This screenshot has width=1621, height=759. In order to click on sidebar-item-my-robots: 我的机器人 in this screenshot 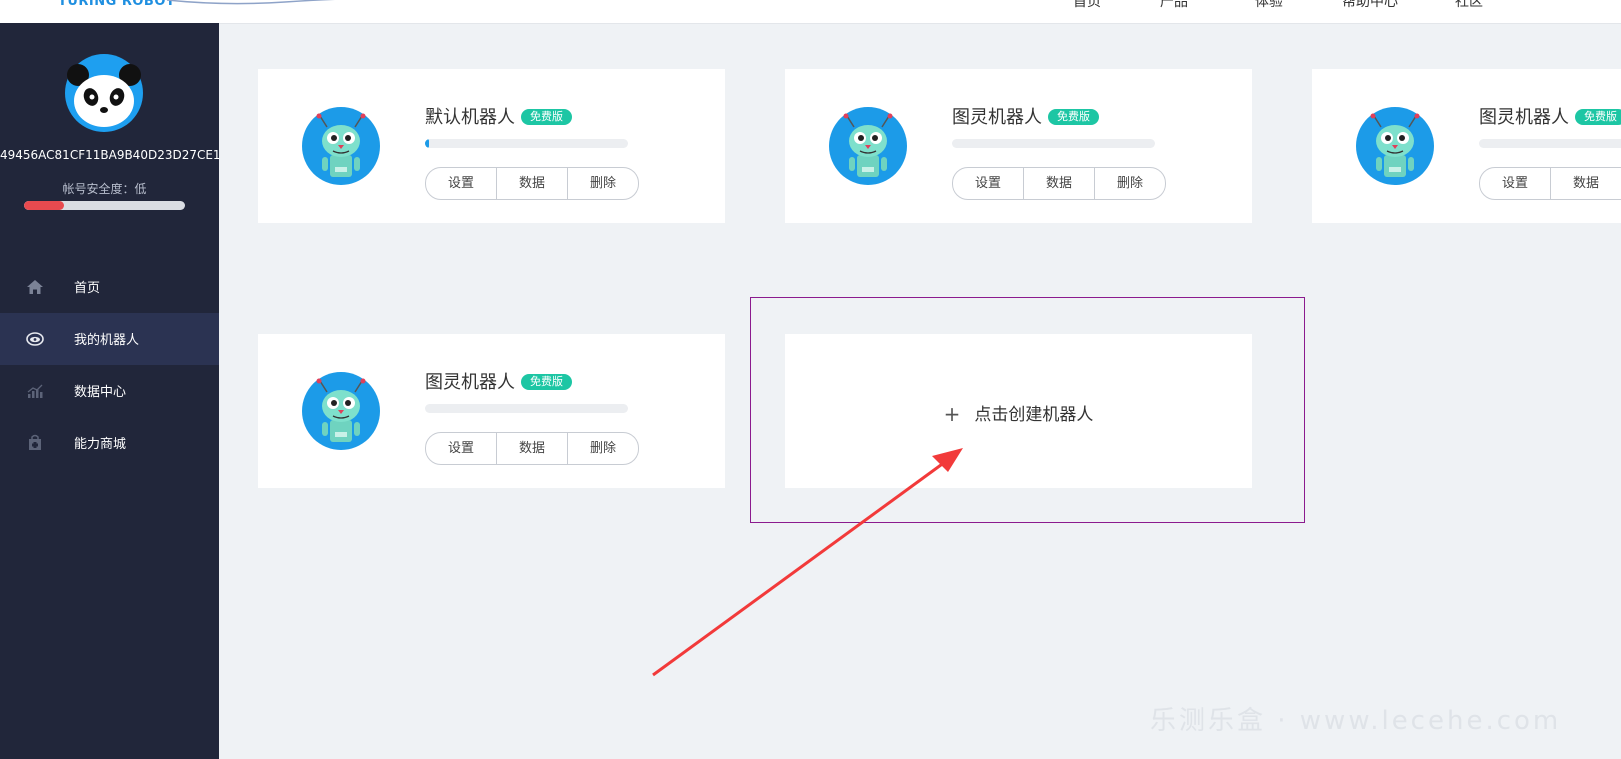, I will do `click(109, 339)`.